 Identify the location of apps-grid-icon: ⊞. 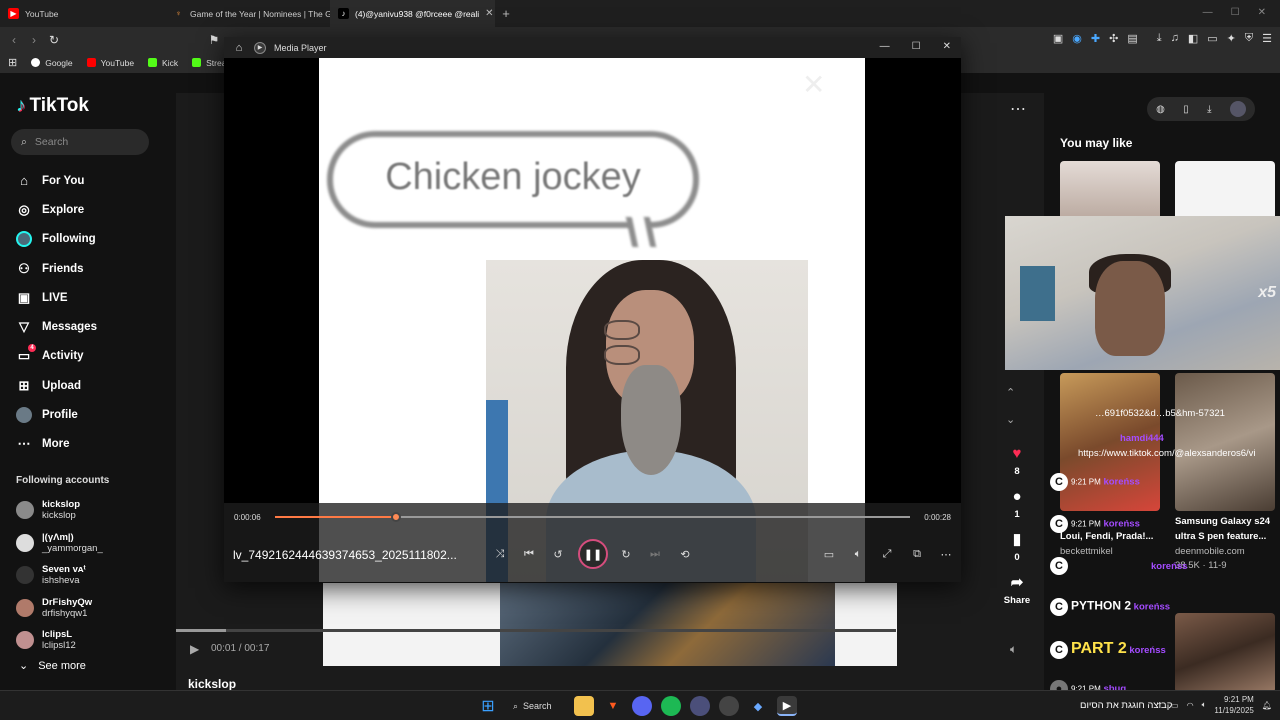
(12, 62).